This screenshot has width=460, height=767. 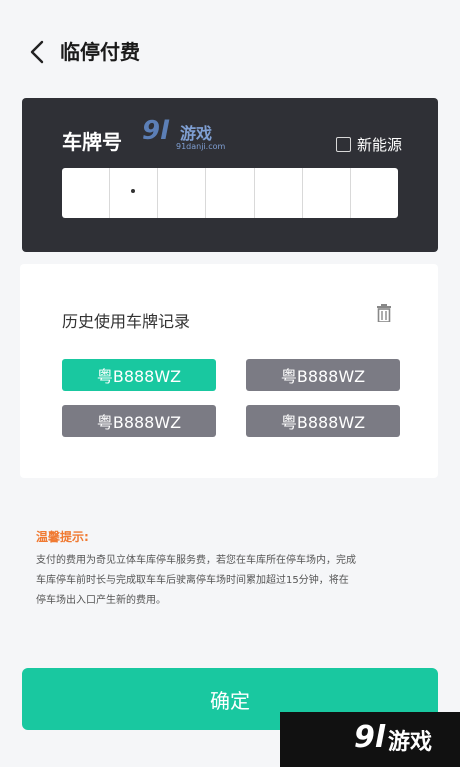 What do you see at coordinates (38, 52) in the screenshot?
I see `back-arrow-icon` at bounding box center [38, 52].